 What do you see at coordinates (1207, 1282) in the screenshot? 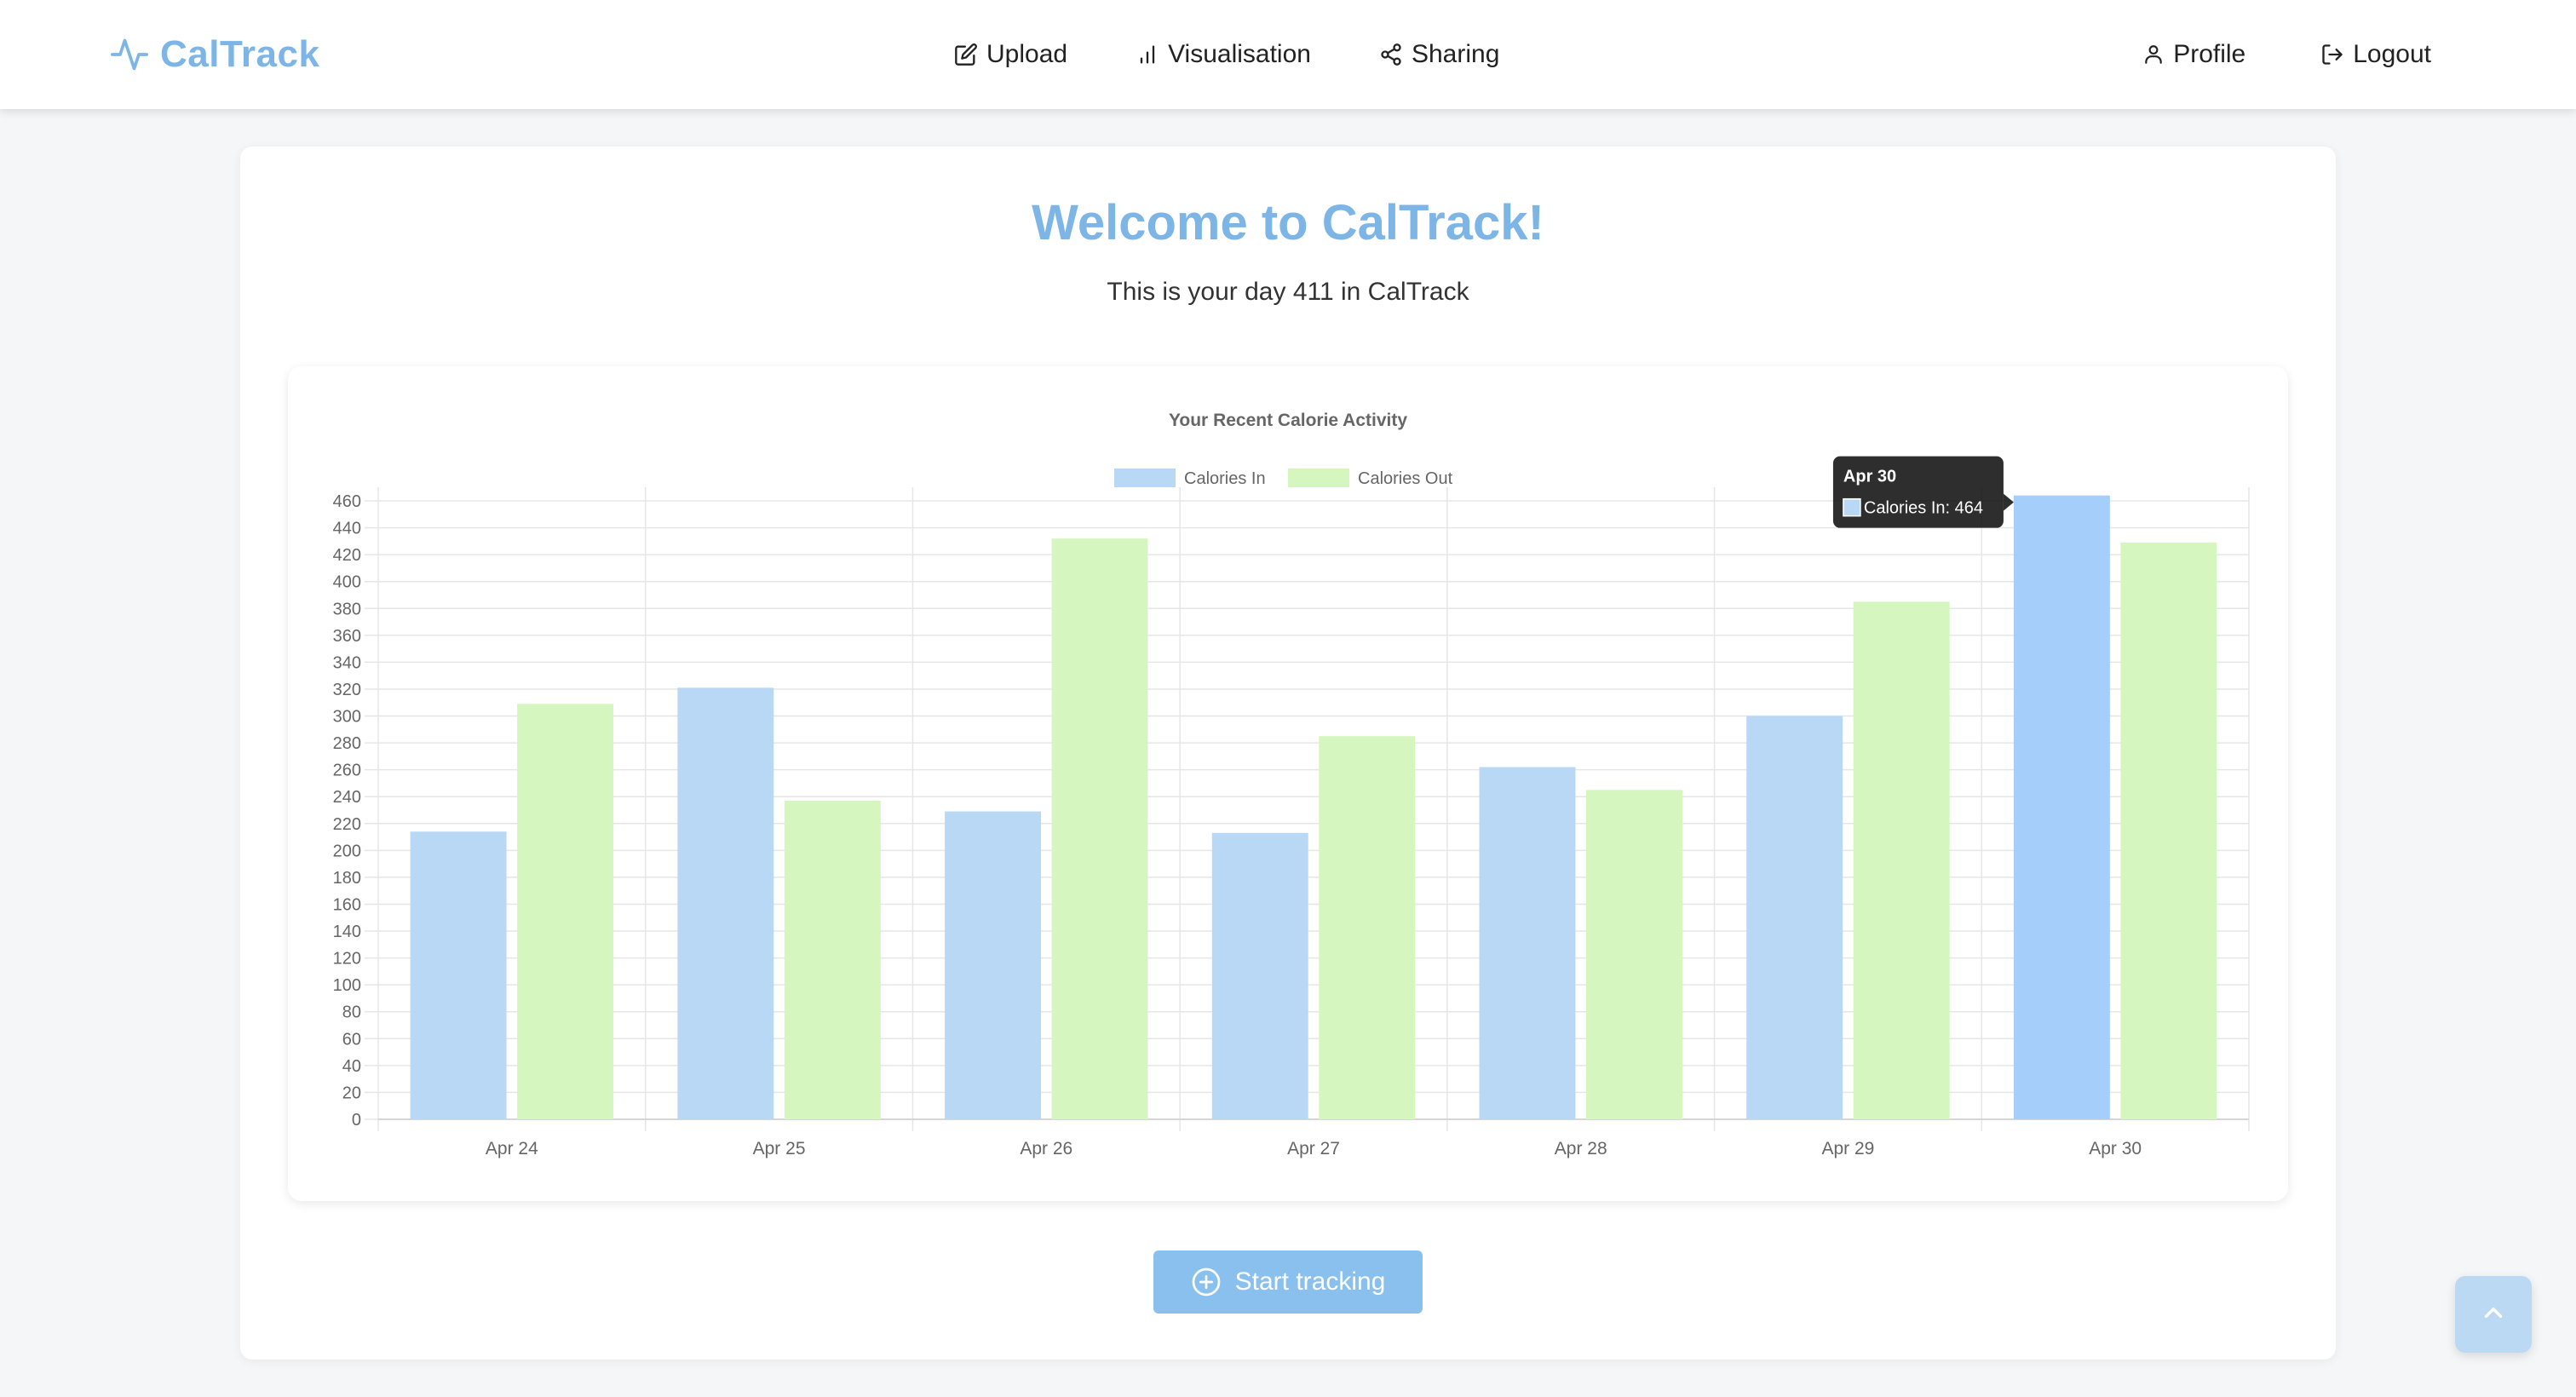
I see `plus-circle-icon` at bounding box center [1207, 1282].